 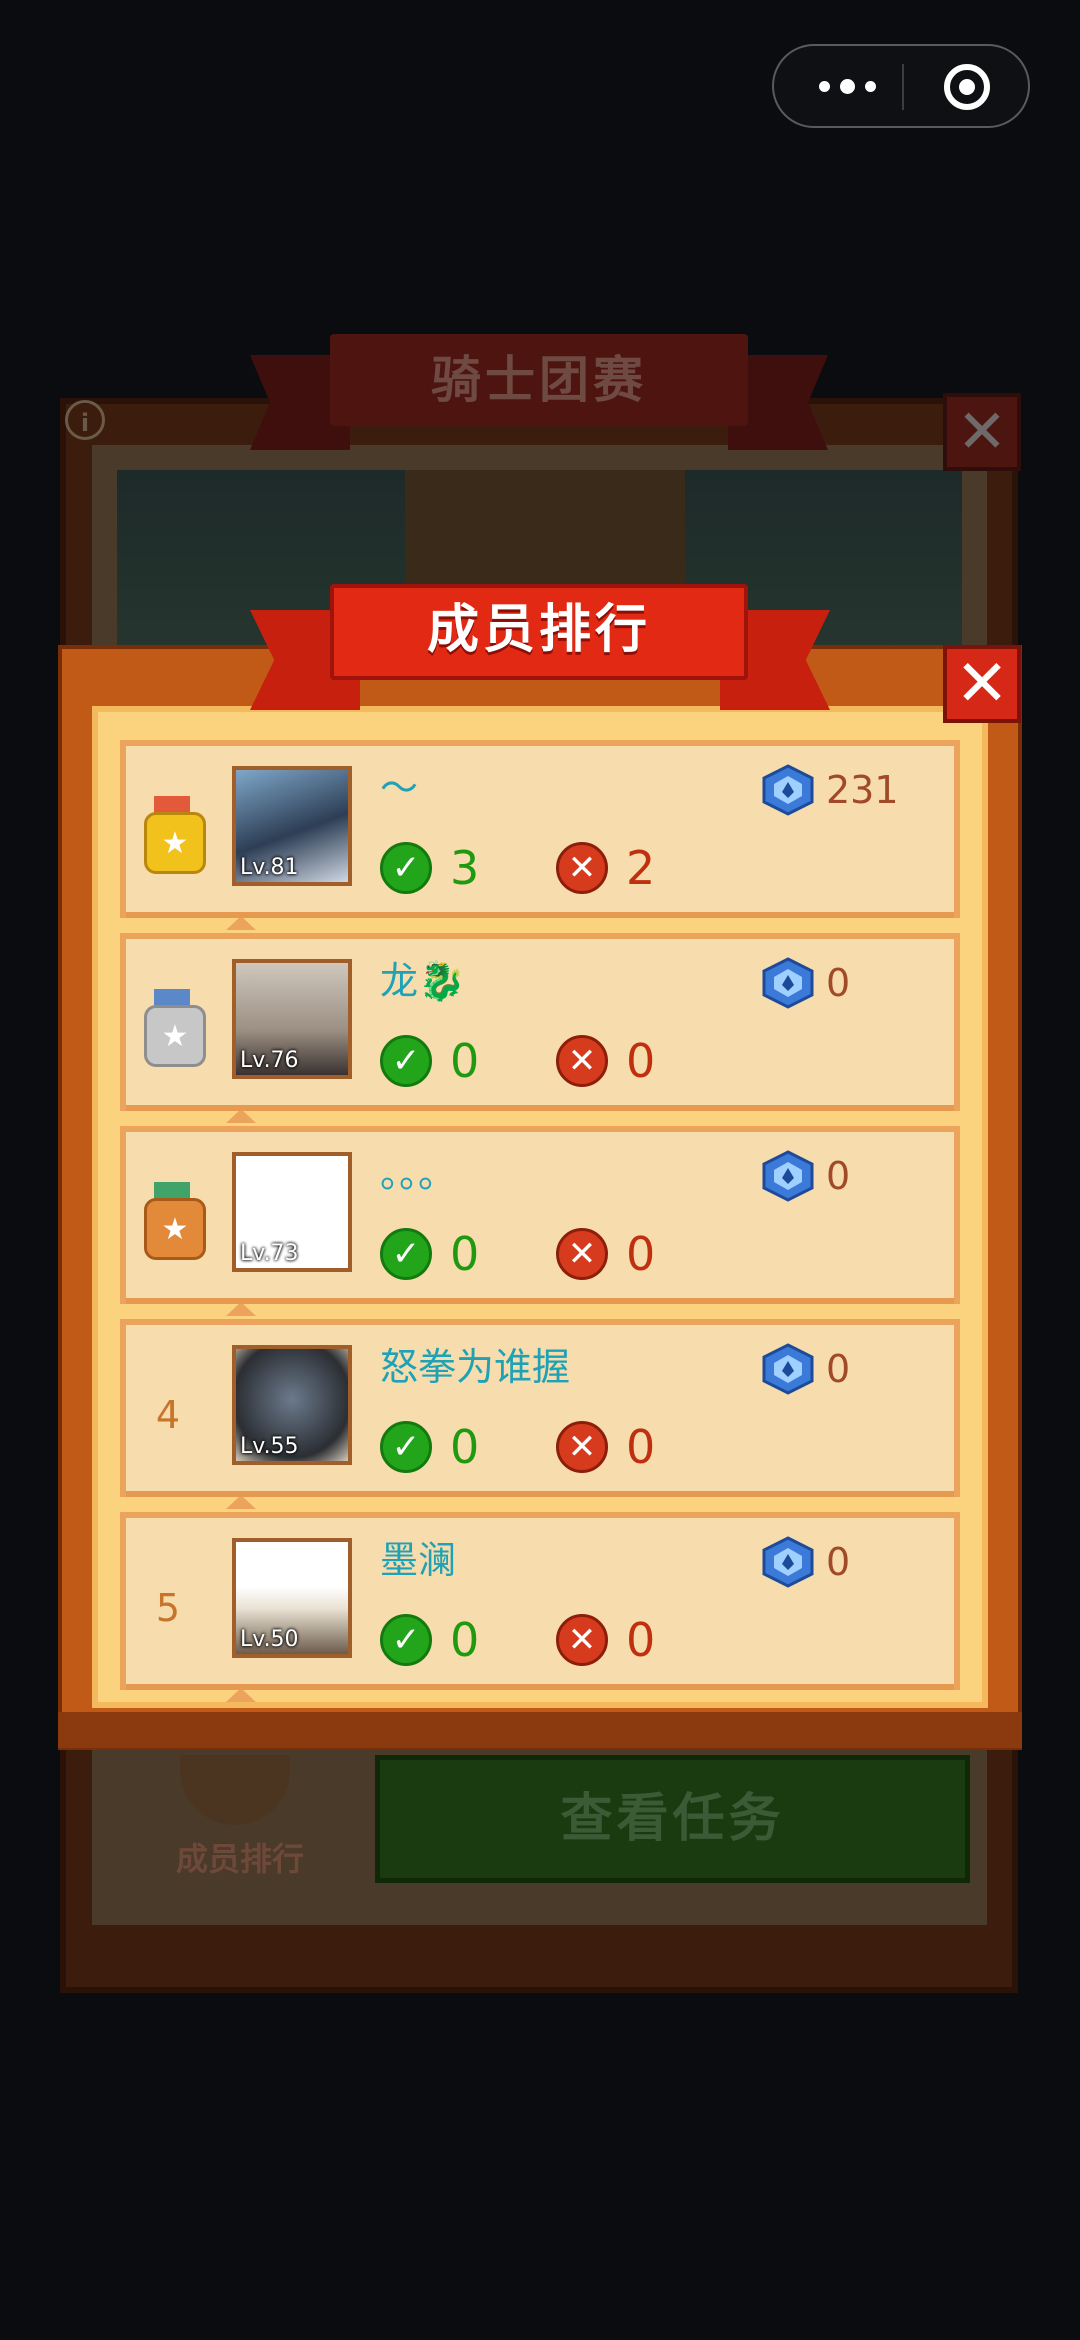 I want to click on ranking-modal-base, so click(x=540, y=1730).